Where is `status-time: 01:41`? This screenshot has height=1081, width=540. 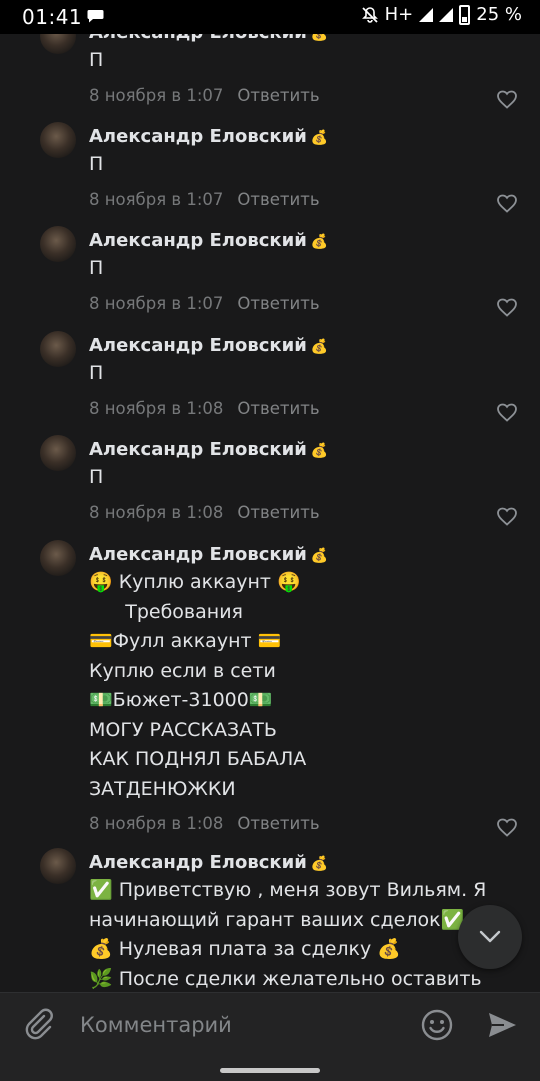
status-time: 01:41 is located at coordinates (52, 17).